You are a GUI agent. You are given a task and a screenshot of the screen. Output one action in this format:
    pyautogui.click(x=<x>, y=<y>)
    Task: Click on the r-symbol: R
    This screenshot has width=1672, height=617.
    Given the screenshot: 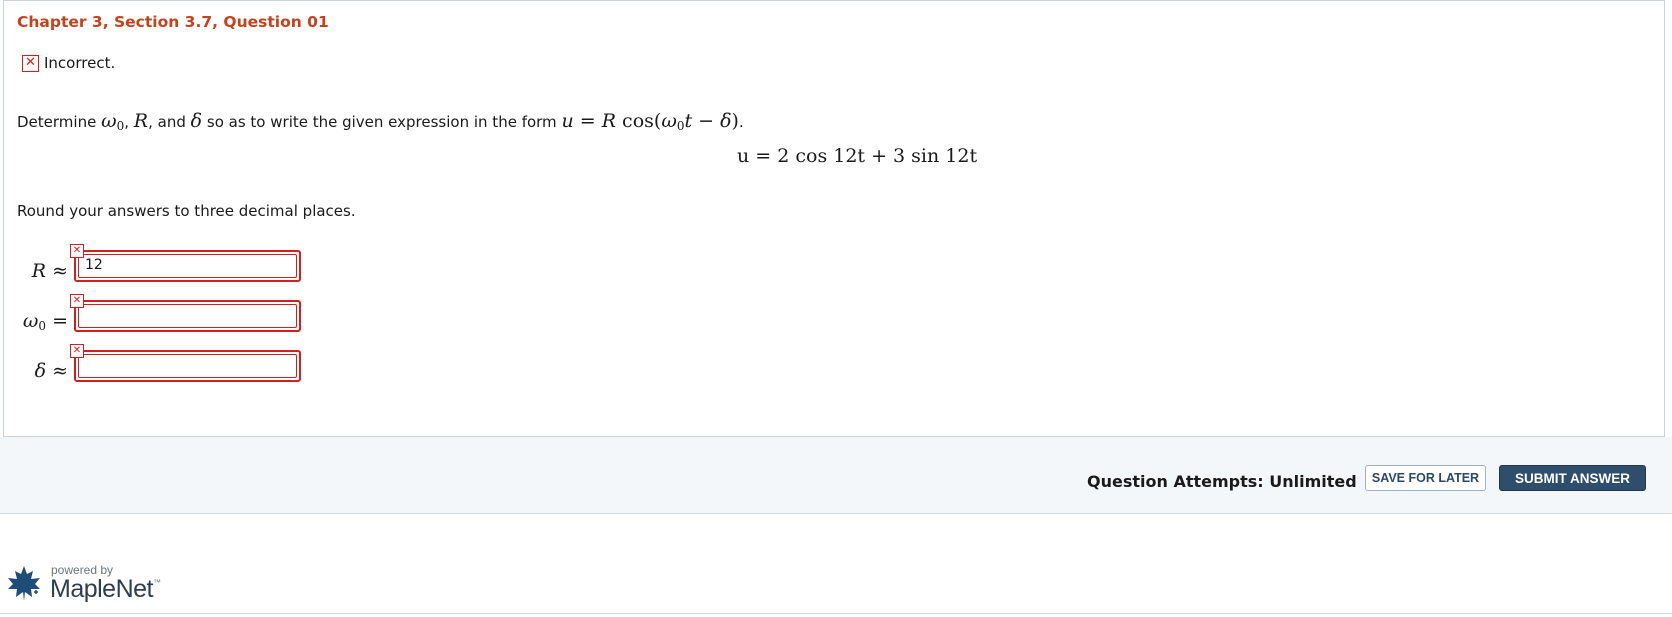 What is the action you would take?
    pyautogui.click(x=141, y=121)
    